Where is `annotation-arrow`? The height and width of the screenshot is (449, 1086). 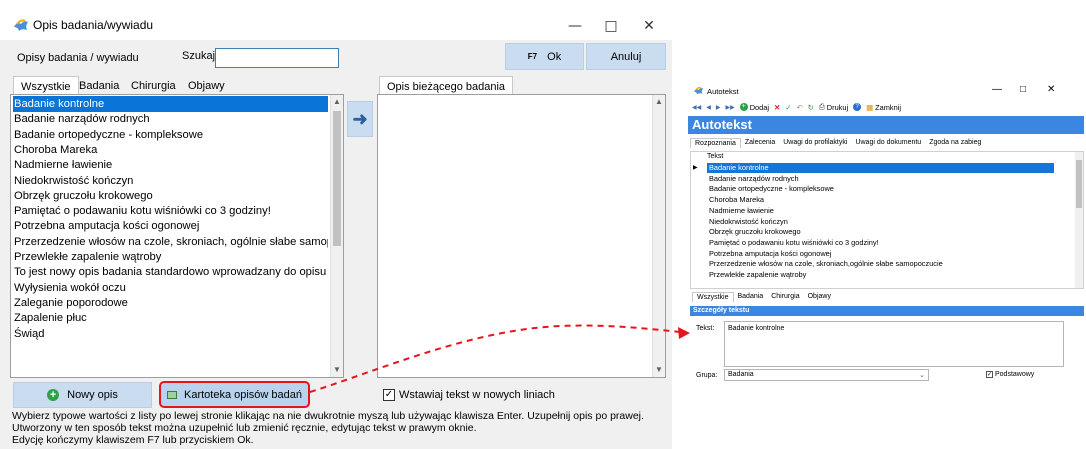 annotation-arrow is located at coordinates (499, 358).